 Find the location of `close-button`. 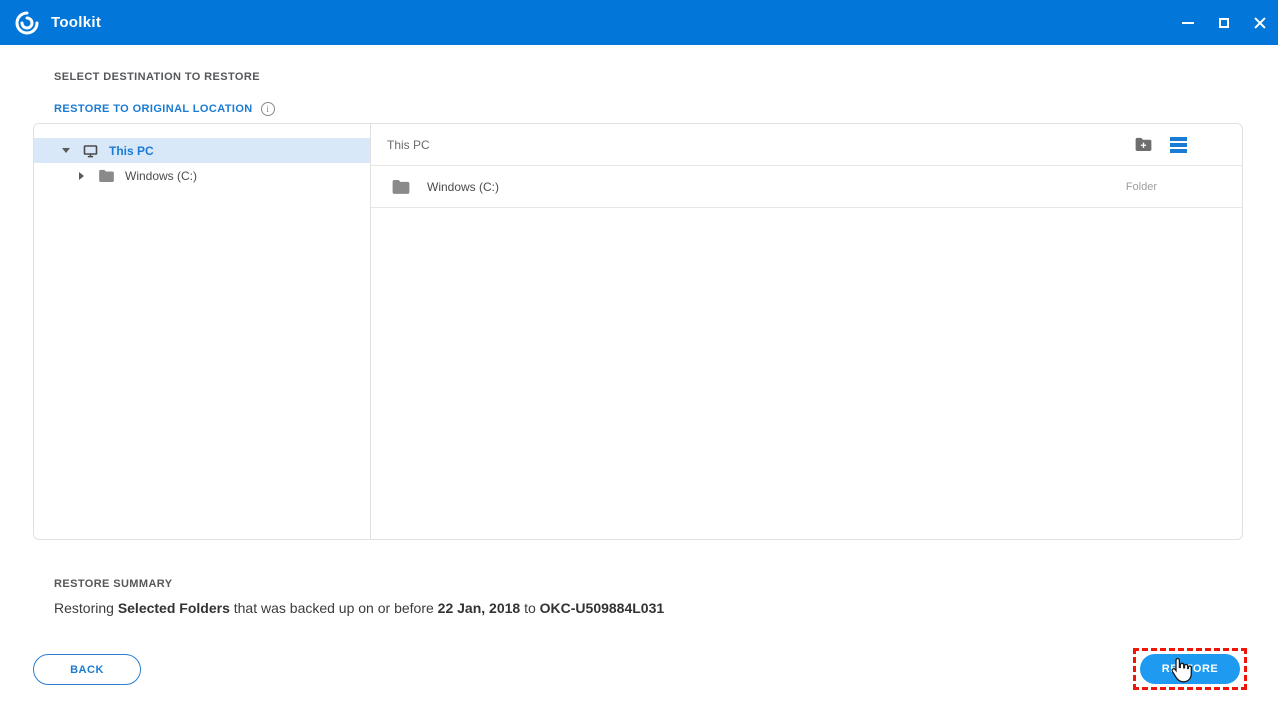

close-button is located at coordinates (1260, 22).